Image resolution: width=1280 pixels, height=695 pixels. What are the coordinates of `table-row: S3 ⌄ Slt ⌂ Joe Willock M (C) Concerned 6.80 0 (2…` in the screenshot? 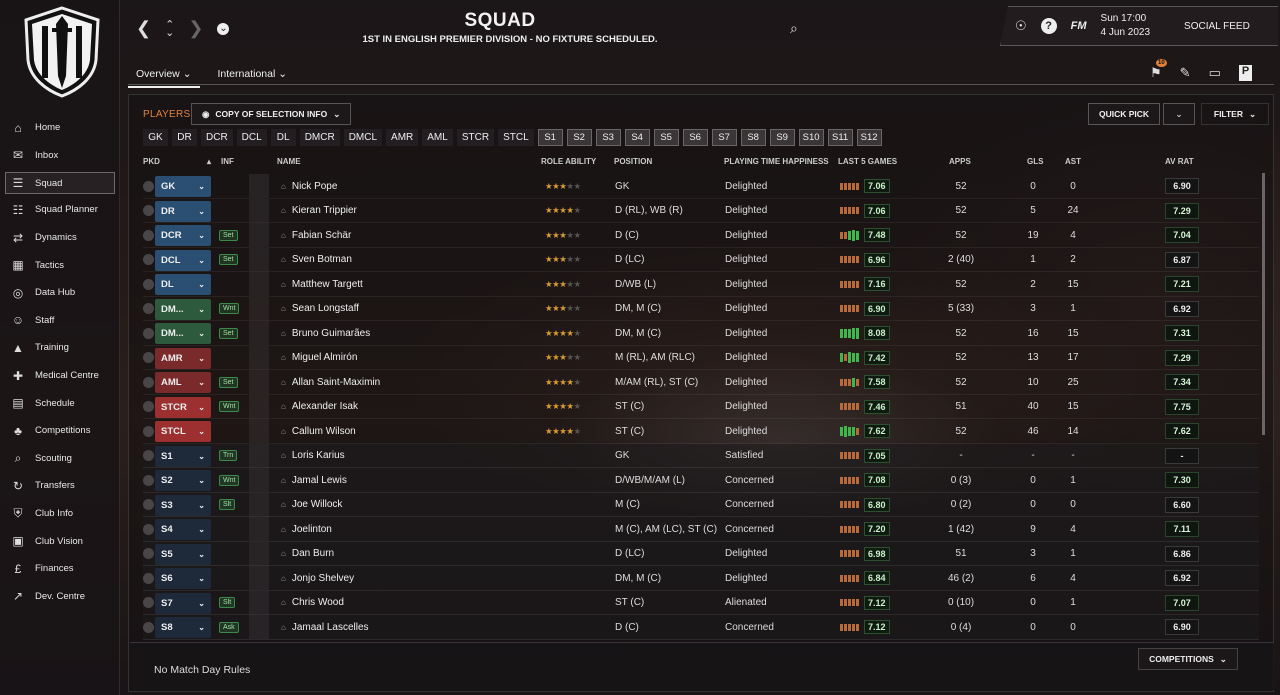 It's located at (701, 504).